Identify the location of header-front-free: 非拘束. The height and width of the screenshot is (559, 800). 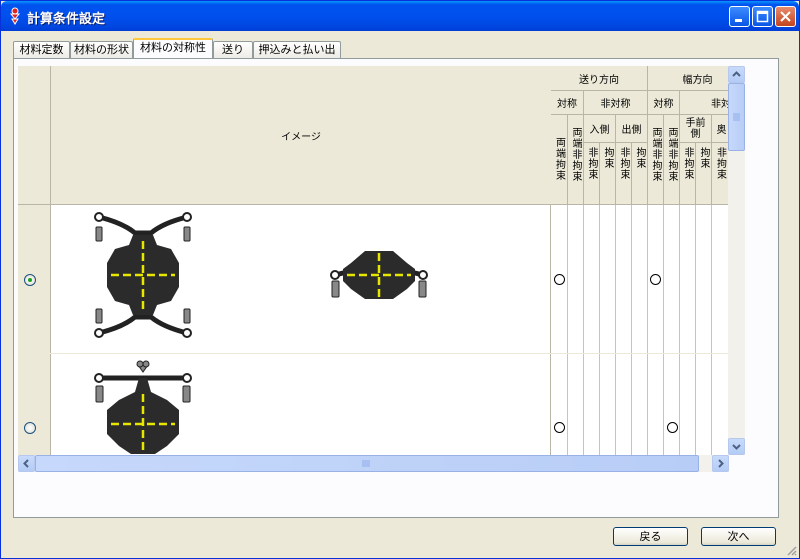
(688, 174).